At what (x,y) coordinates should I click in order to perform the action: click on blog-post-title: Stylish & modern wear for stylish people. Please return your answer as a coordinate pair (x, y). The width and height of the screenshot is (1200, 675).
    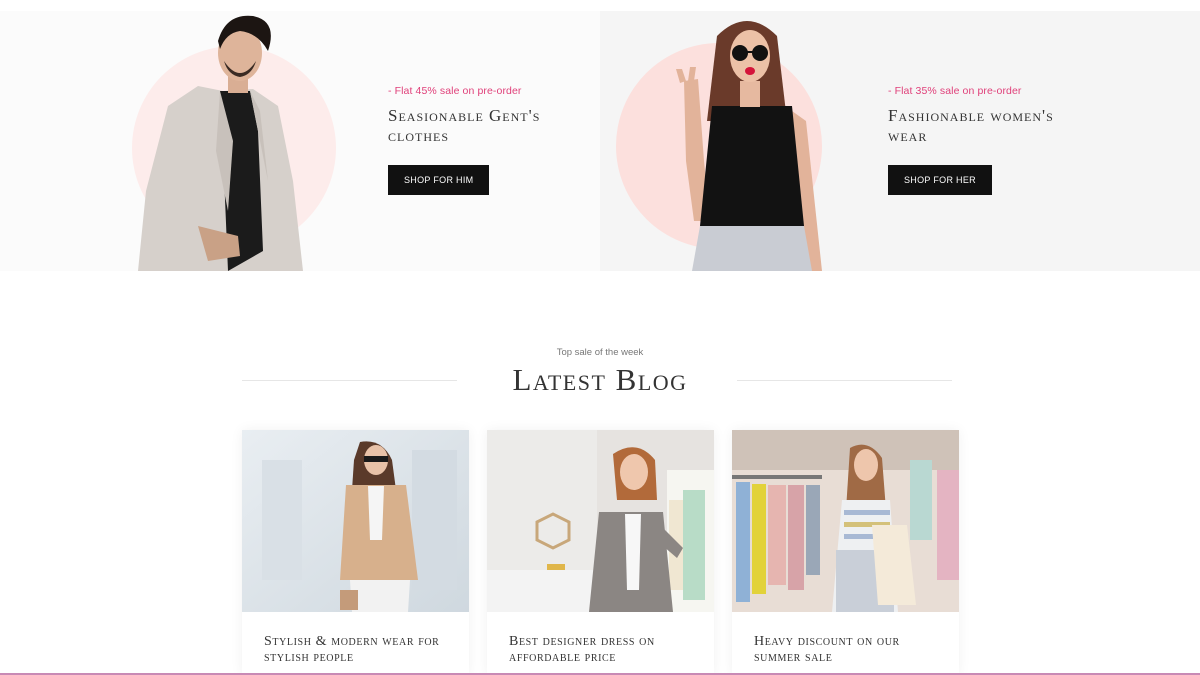
    Looking at the image, I should click on (359, 650).